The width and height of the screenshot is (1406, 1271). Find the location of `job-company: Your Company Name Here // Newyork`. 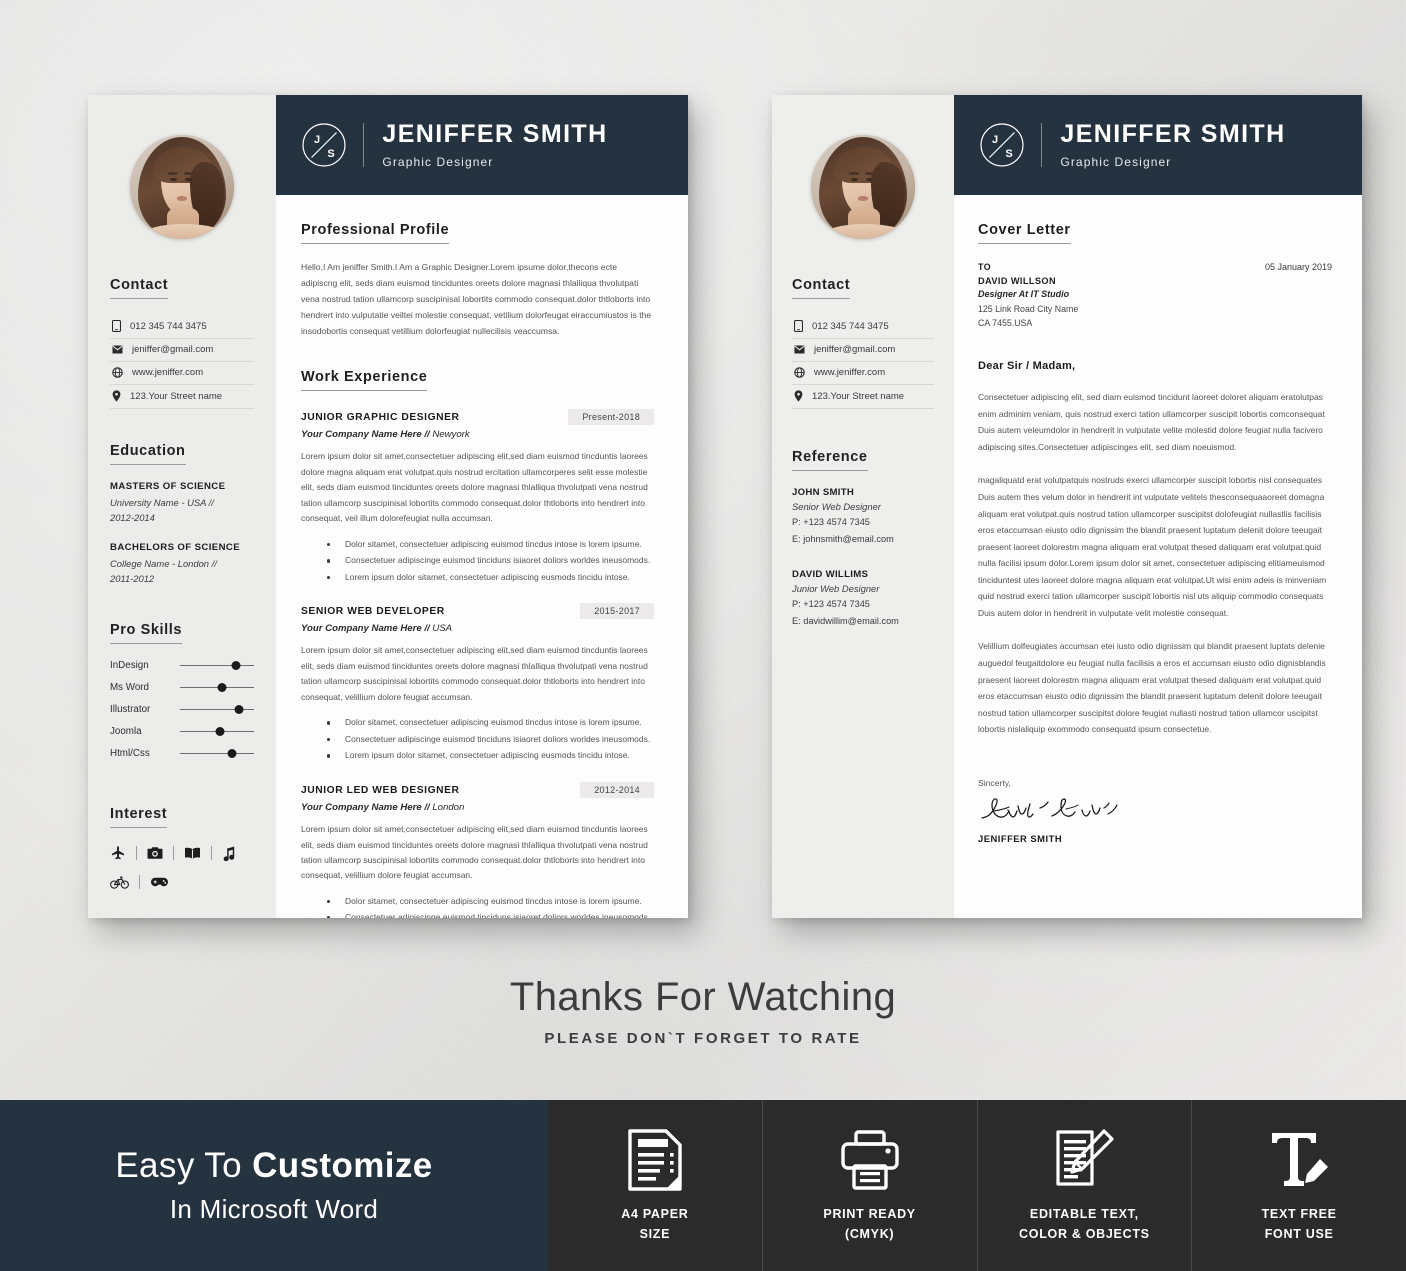

job-company: Your Company Name Here // Newyork is located at coordinates (385, 435).